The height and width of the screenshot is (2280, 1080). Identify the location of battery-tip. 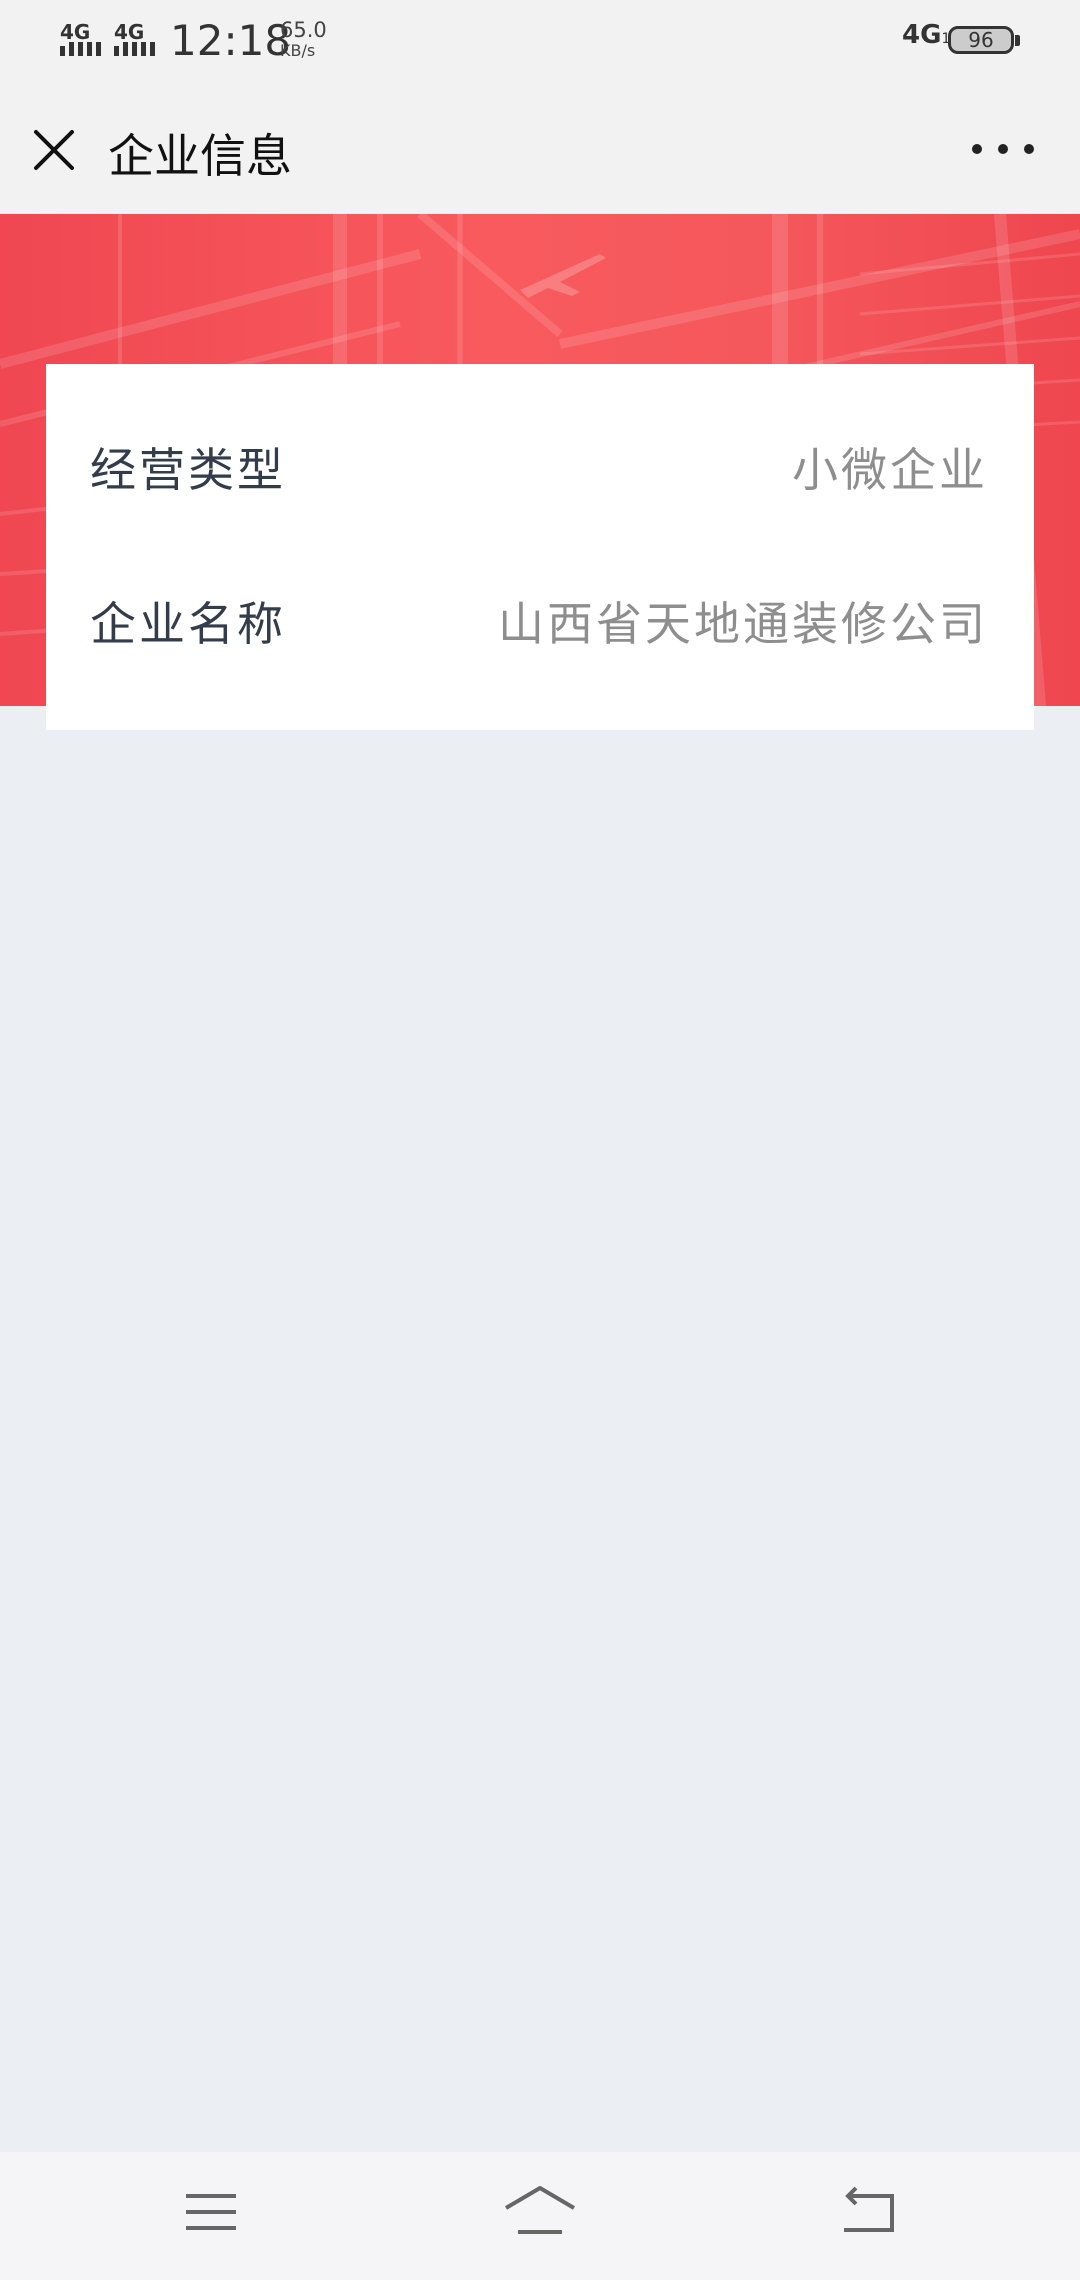
(1017, 40).